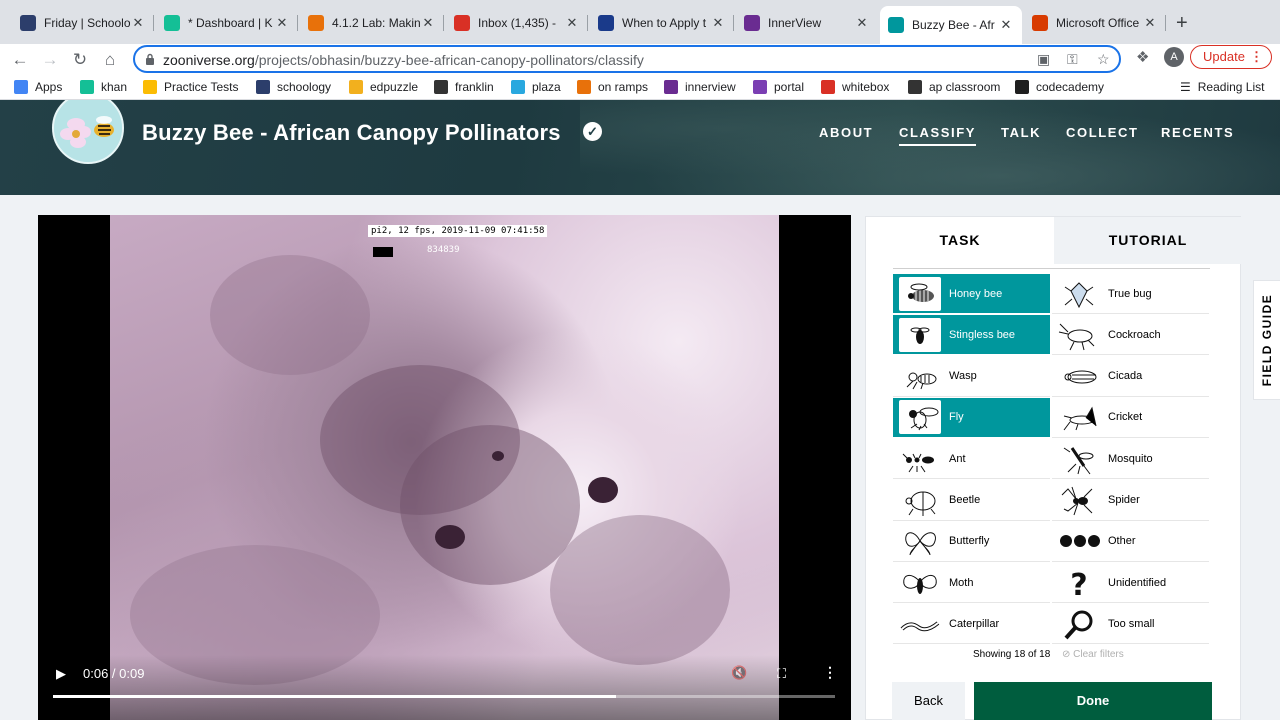 The width and height of the screenshot is (1280, 720). Describe the element at coordinates (517, 23) in the screenshot. I see `browser-tab: Inbox (1,435) - ✕` at that location.